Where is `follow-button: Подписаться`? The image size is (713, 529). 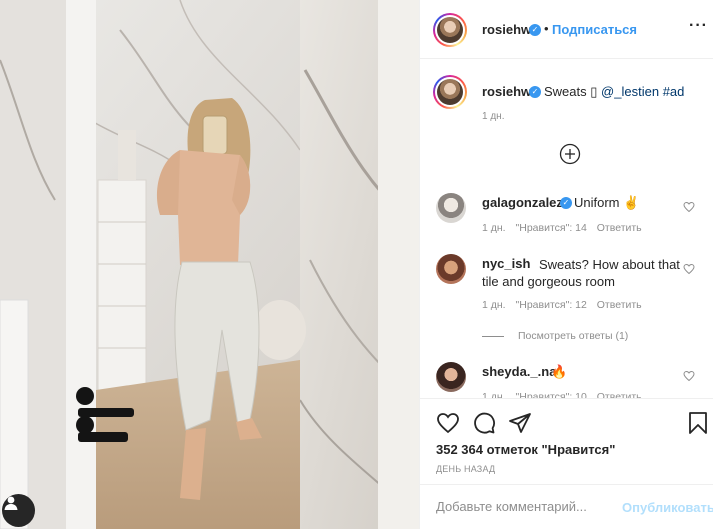 follow-button: Подписаться is located at coordinates (594, 29).